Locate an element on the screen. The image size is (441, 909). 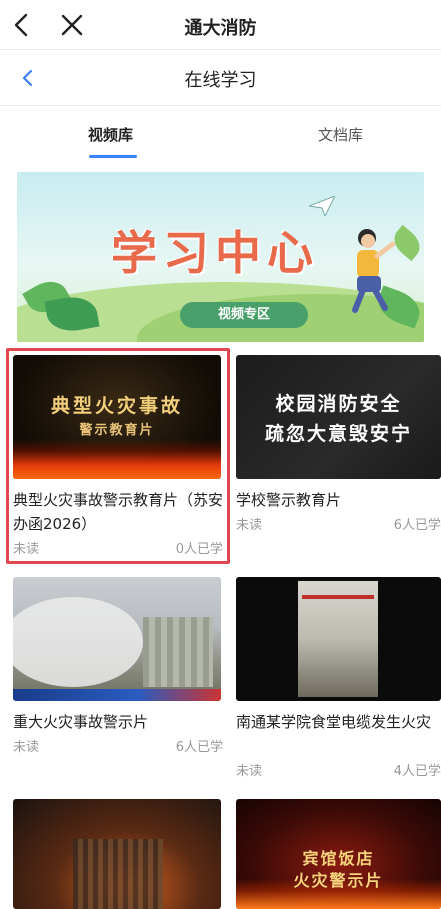
thumbnail-subtitle: 疏忽大意毁安宁 is located at coordinates (338, 434).